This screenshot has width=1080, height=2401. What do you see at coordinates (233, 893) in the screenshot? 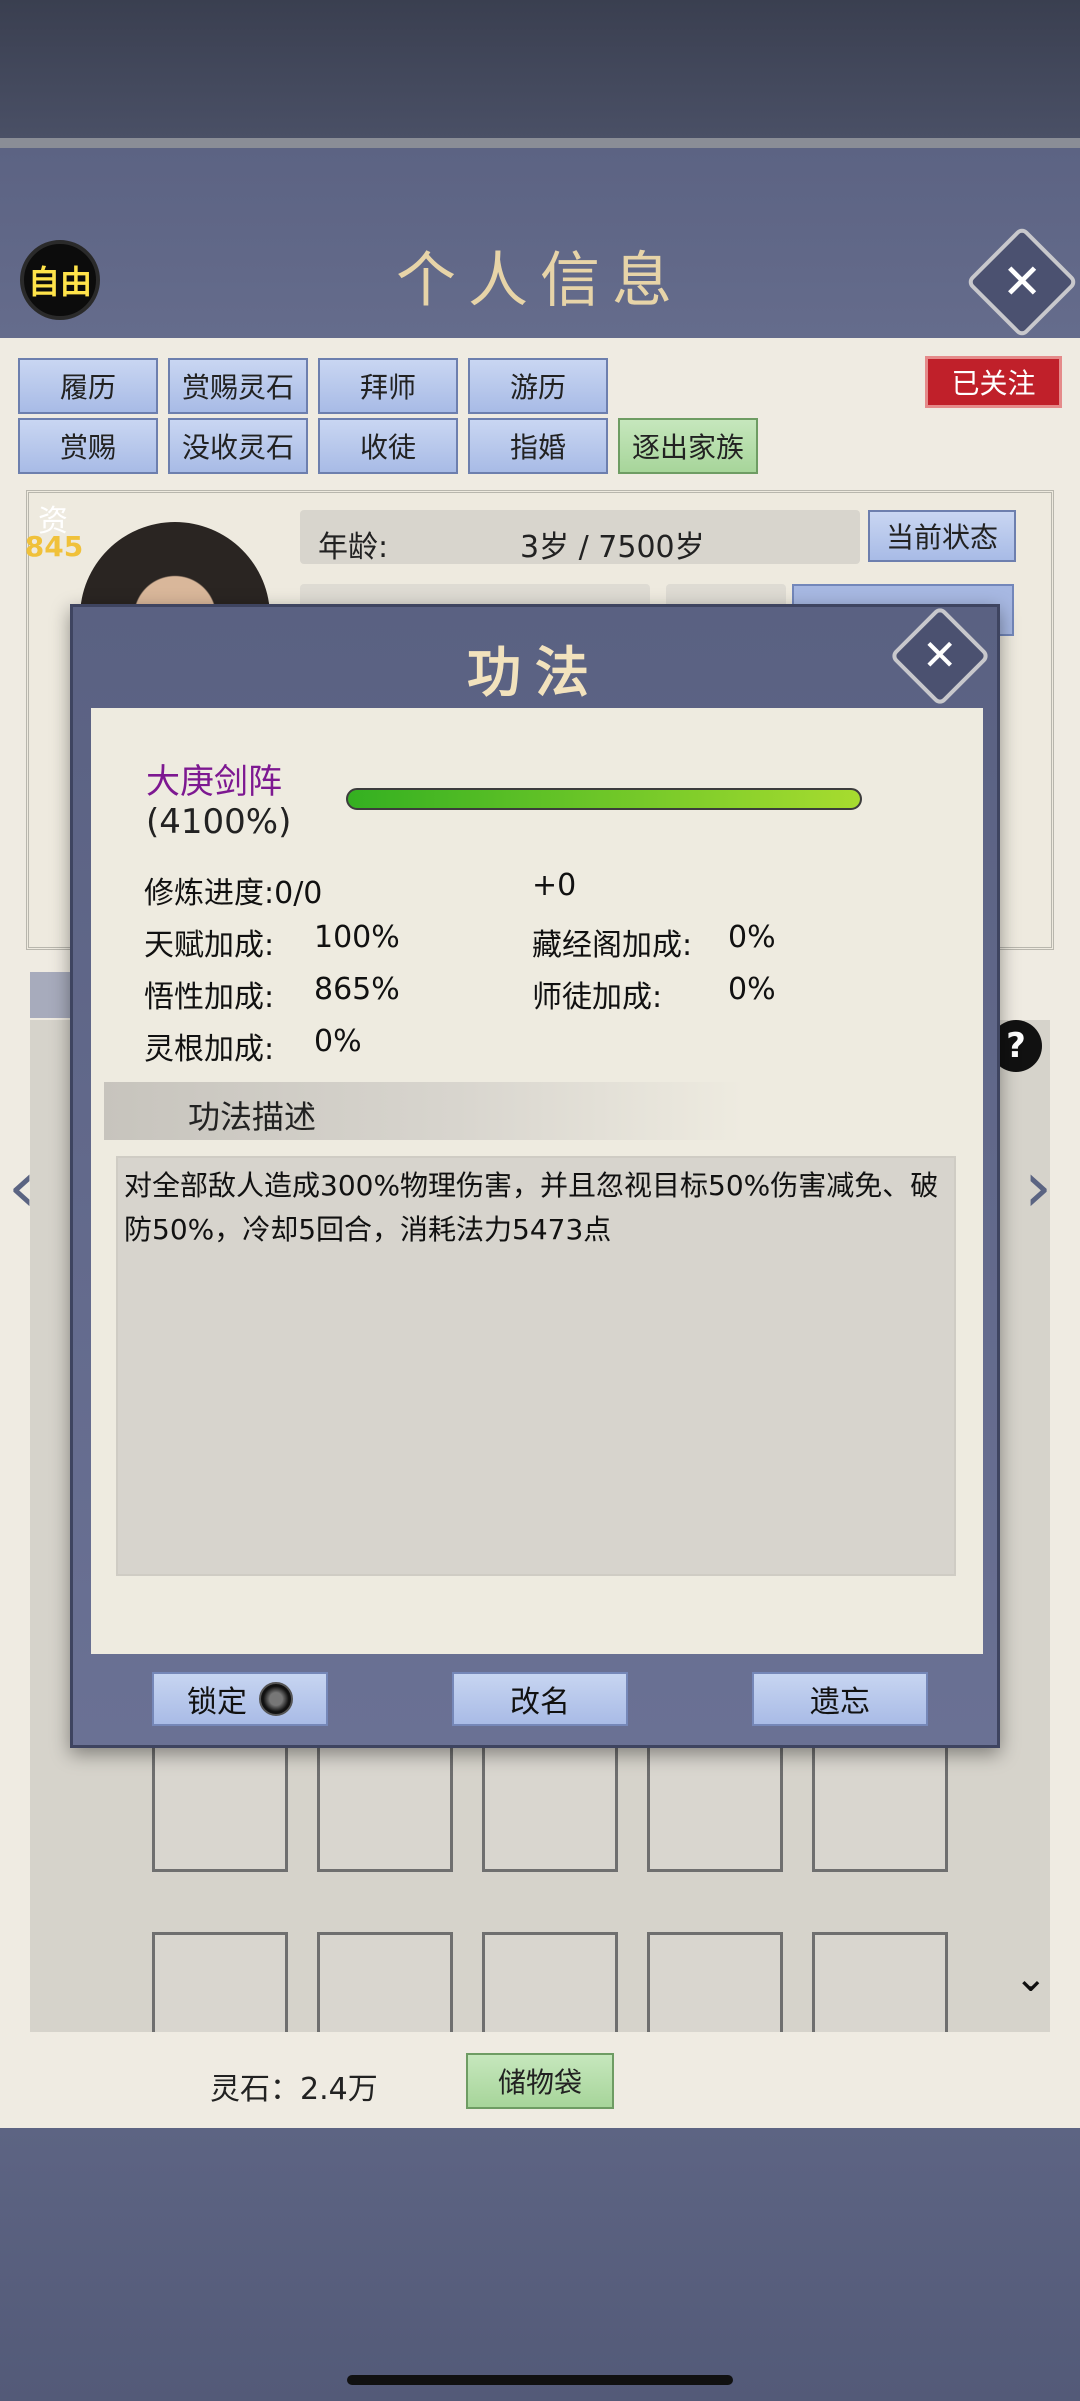
I see `cultivation-progress: 修炼进度:0/0` at bounding box center [233, 893].